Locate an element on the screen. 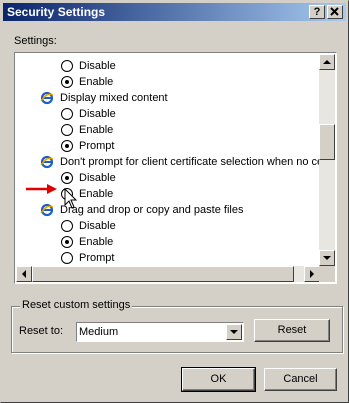 The image size is (349, 403). arrow-left-icon is located at coordinates (24, 274).